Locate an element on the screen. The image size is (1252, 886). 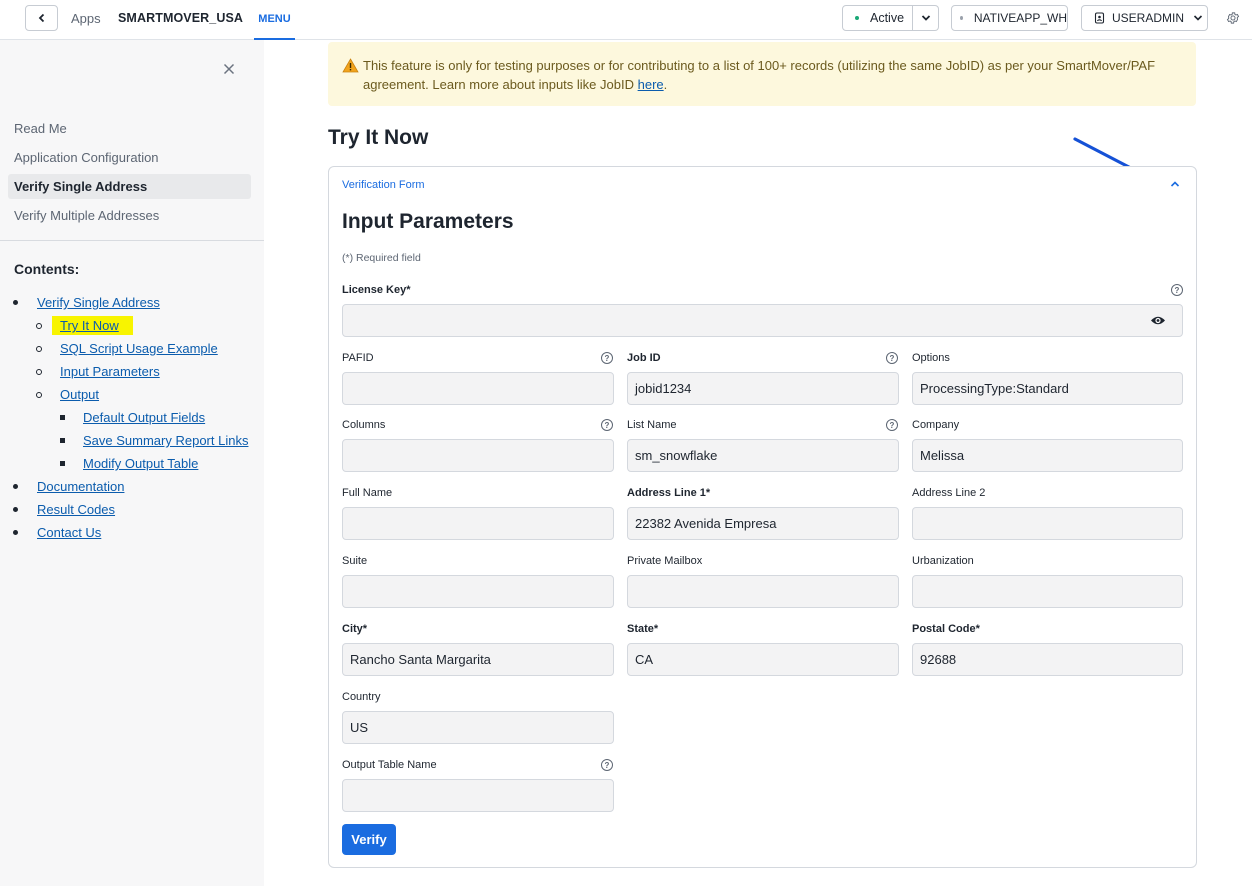
full-name-input is located at coordinates (478, 523).